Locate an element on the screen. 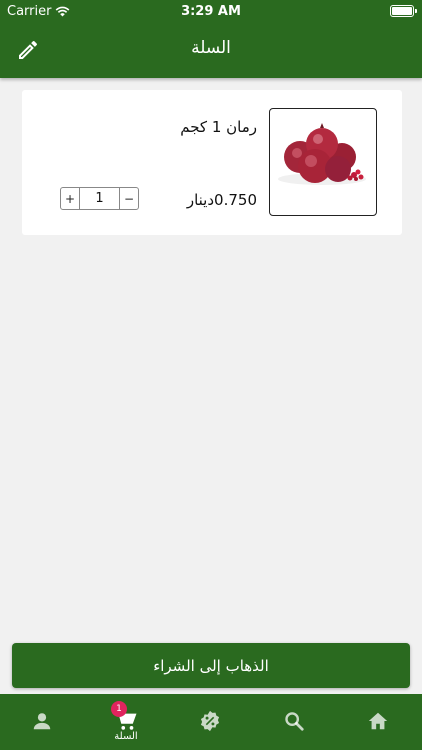  tab-offers is located at coordinates (210, 722).